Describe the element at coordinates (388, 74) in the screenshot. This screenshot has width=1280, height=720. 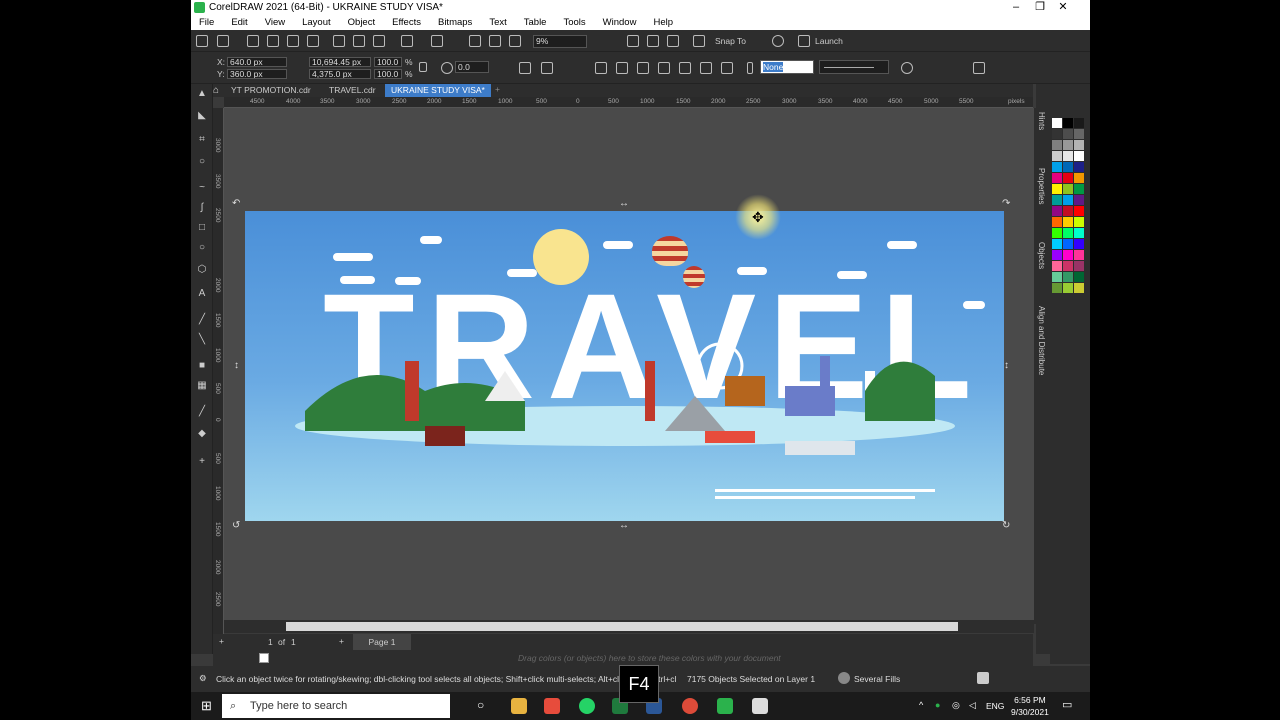
I see `scale-y-field: 100.0` at that location.